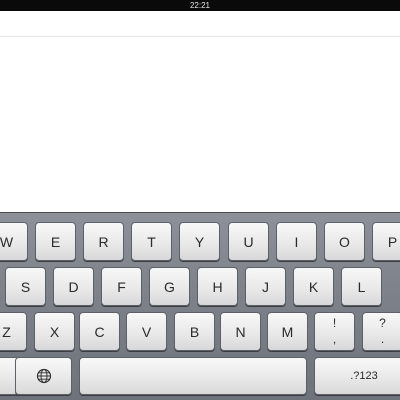 The height and width of the screenshot is (400, 400). I want to click on key-z: Z, so click(13, 331).